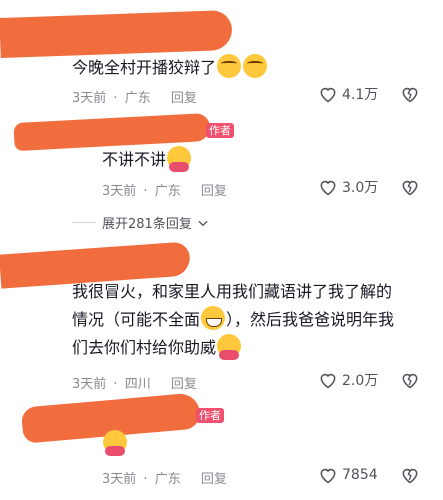 The image size is (443, 500). What do you see at coordinates (116, 34) in the screenshot?
I see `redacted-username` at bounding box center [116, 34].